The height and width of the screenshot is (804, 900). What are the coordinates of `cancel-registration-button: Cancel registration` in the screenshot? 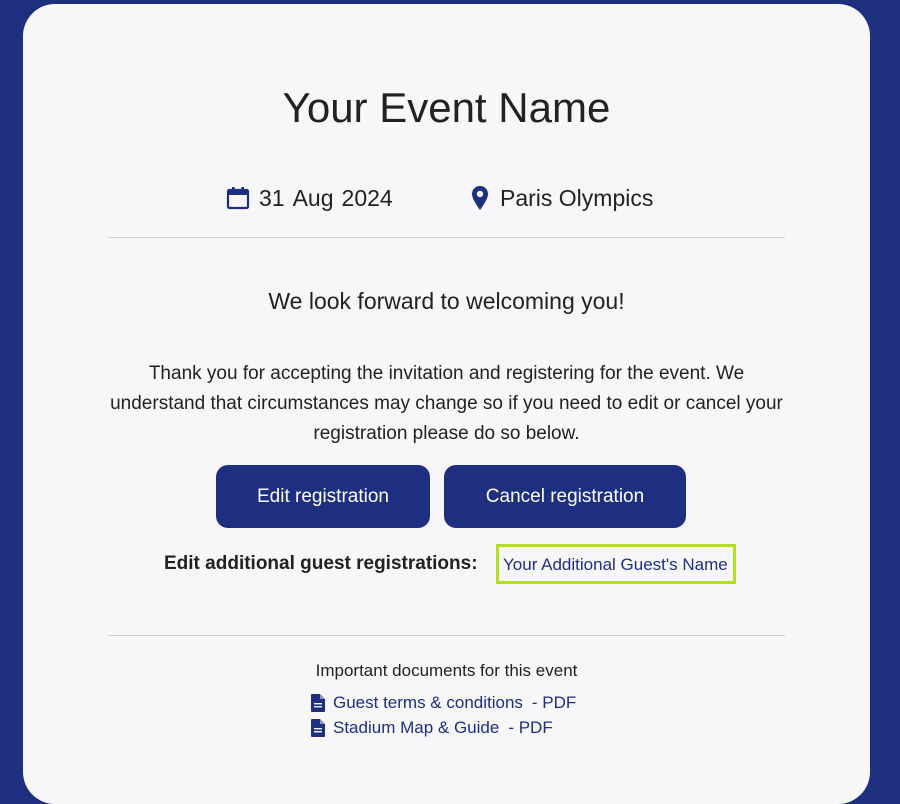 It's located at (565, 496).